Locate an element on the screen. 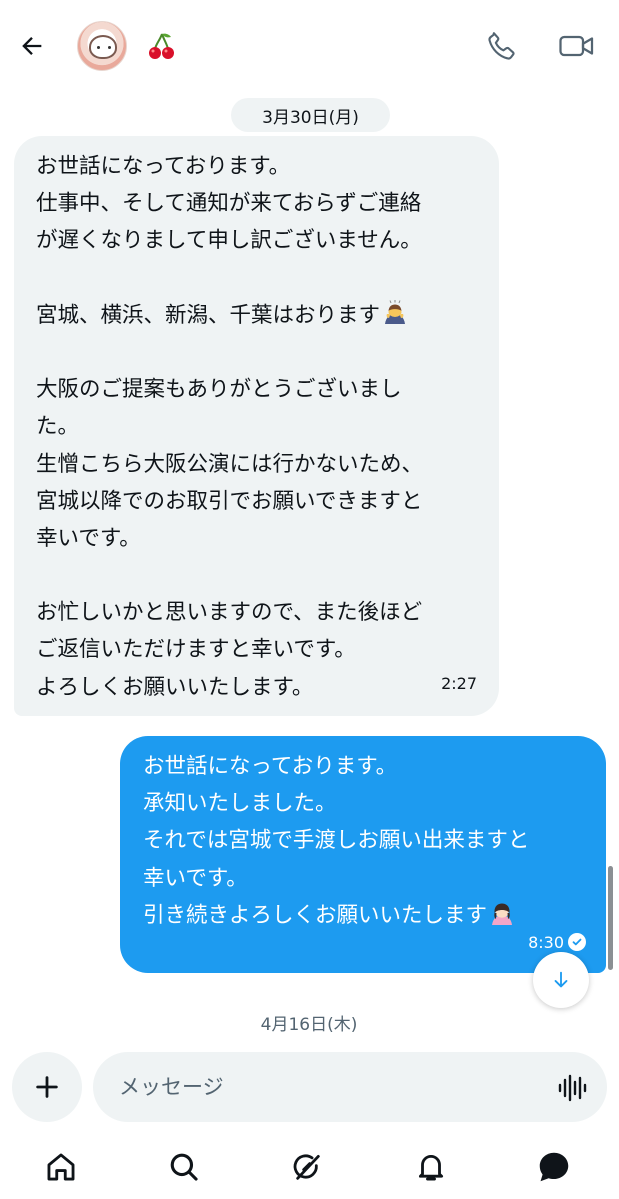  message-input-placeholder: メッセージ is located at coordinates (171, 1087).